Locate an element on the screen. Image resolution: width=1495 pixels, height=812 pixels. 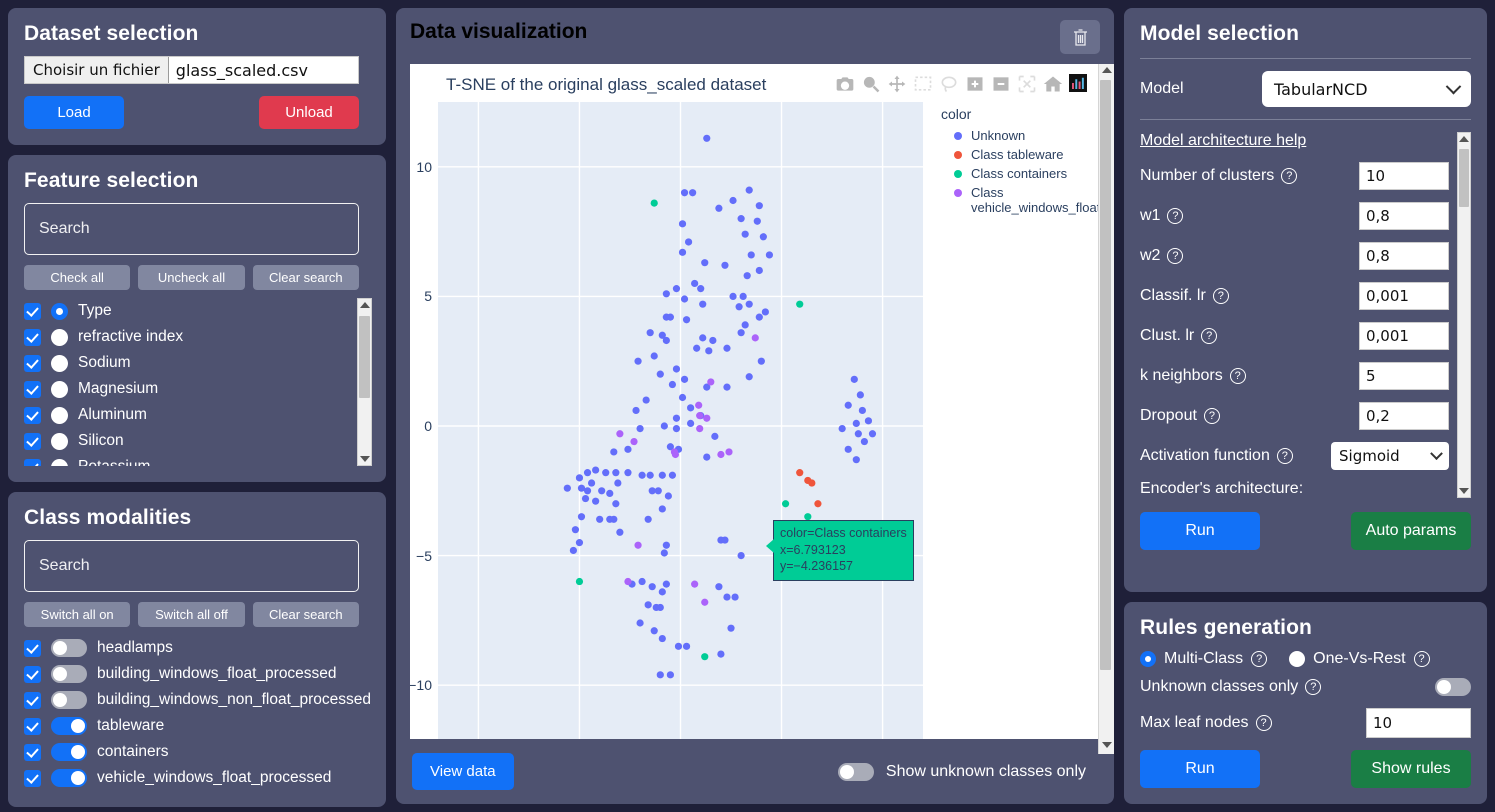
model-scrollbar-thumb is located at coordinates (1464, 178).